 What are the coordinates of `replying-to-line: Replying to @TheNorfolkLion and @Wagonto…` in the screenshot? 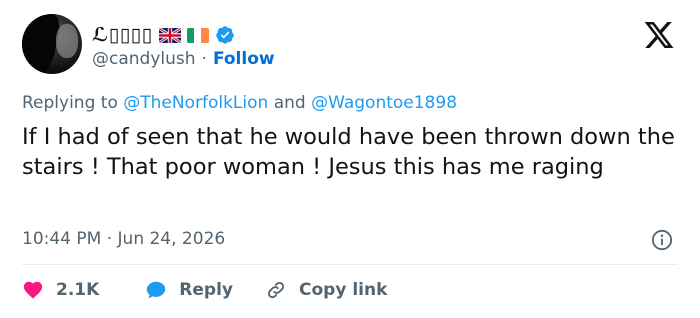 It's located at (239, 103).